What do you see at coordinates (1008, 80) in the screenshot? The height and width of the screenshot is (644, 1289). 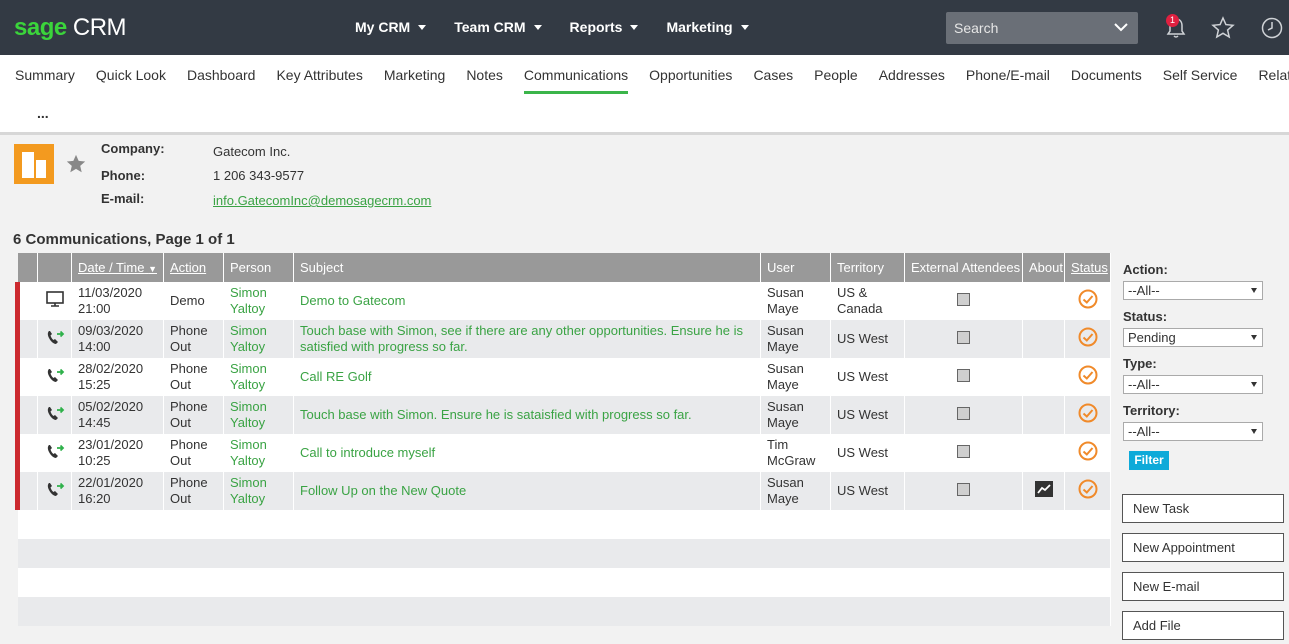 I see `tab-phone-email: Phone/E-mail` at bounding box center [1008, 80].